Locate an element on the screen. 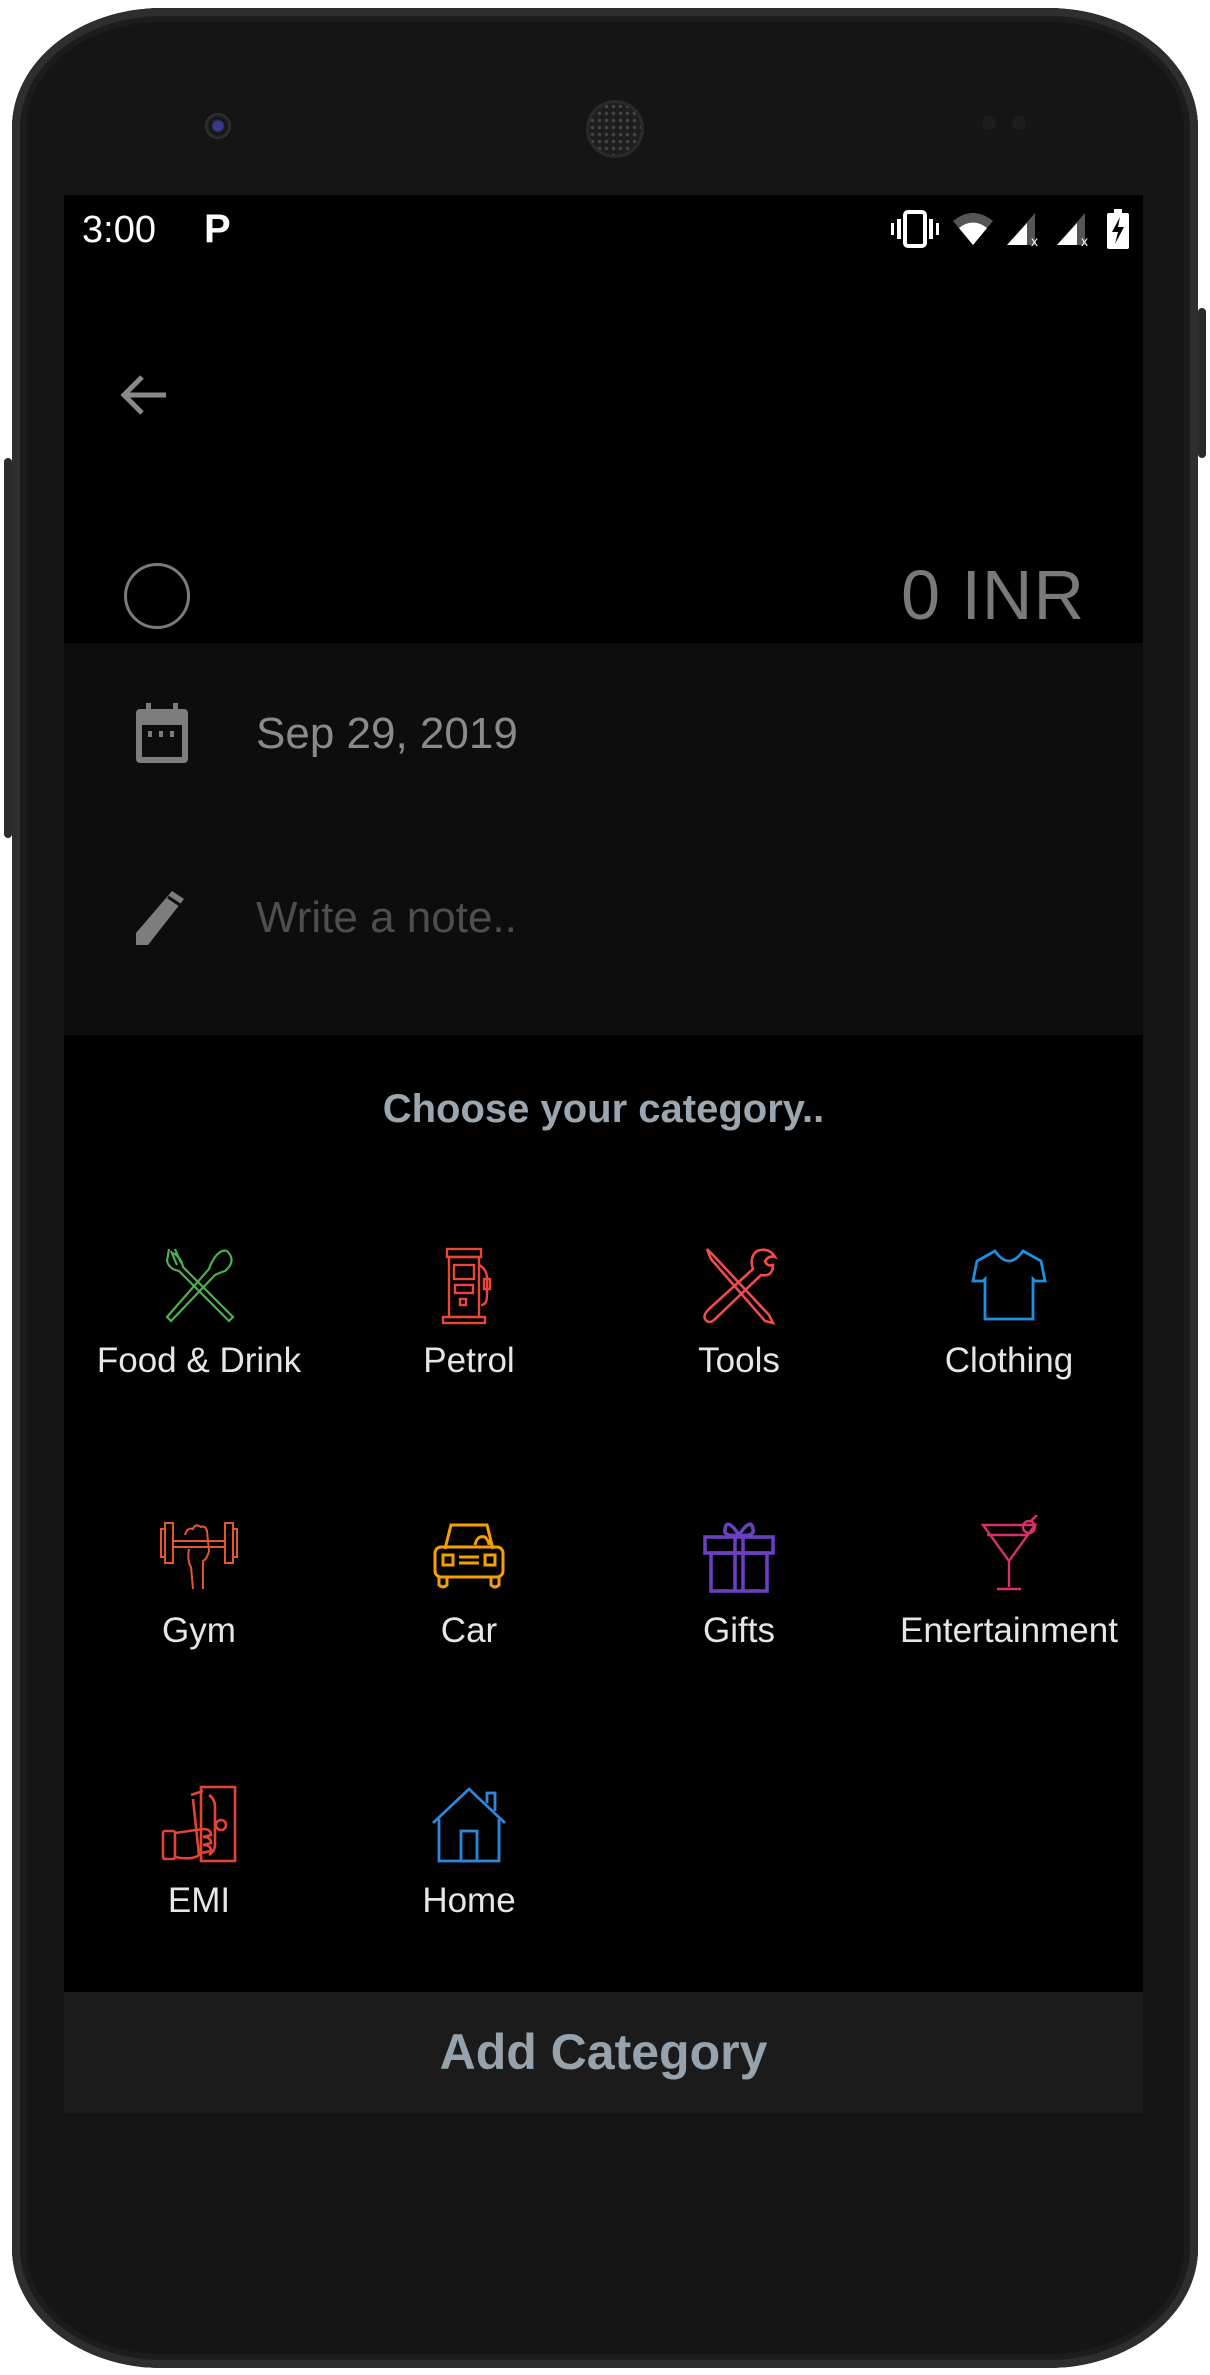 The height and width of the screenshot is (2375, 1210). power-button is located at coordinates (1202, 383).